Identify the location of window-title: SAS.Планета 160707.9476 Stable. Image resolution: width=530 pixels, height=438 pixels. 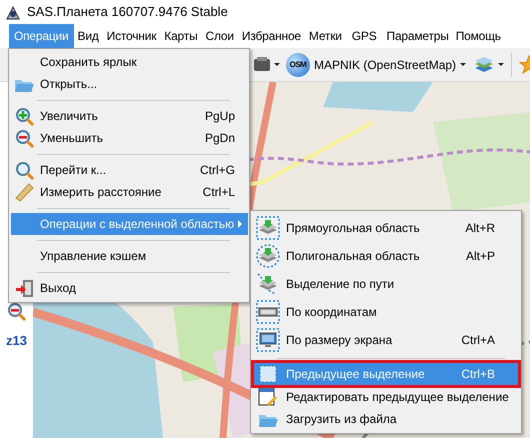
(127, 12).